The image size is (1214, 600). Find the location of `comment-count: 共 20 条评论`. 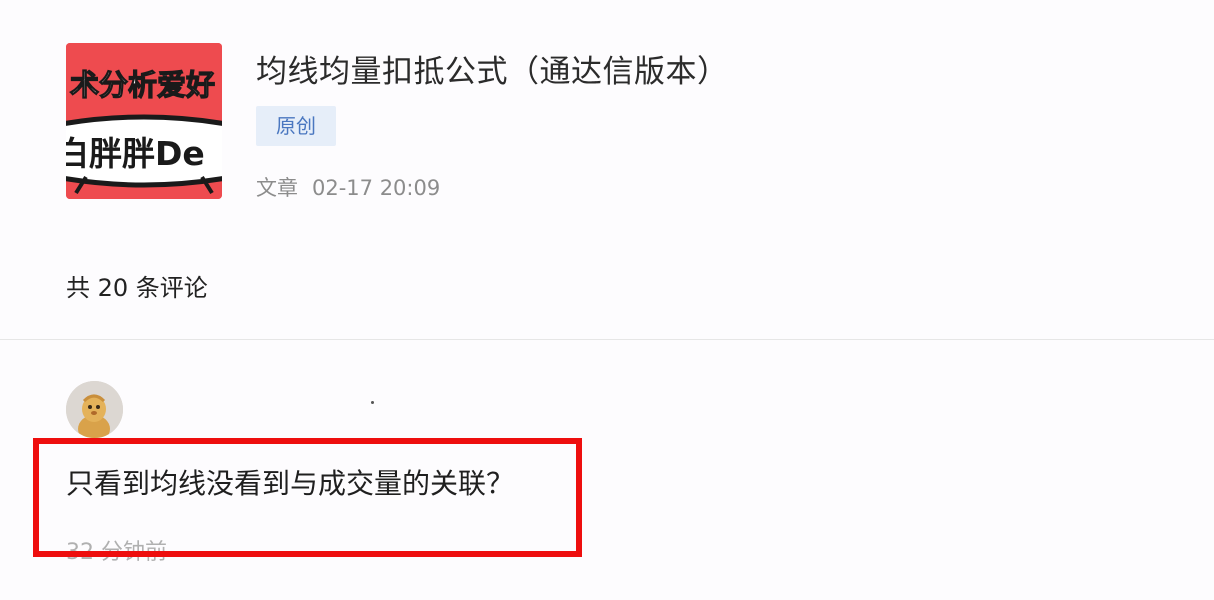

comment-count: 共 20 条评论 is located at coordinates (137, 288).